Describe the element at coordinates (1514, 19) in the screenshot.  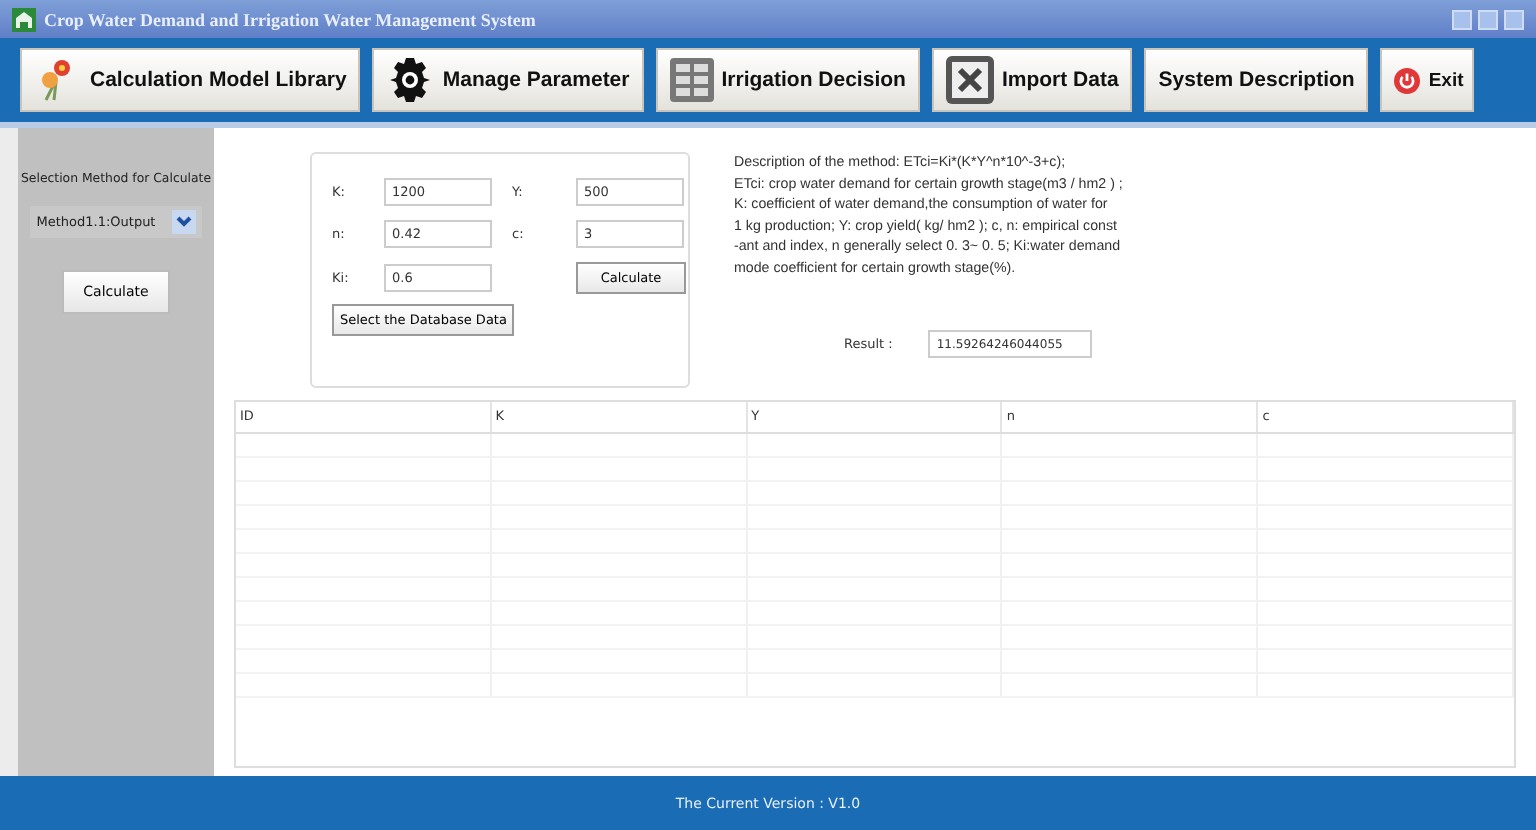
I see `close-button` at that location.